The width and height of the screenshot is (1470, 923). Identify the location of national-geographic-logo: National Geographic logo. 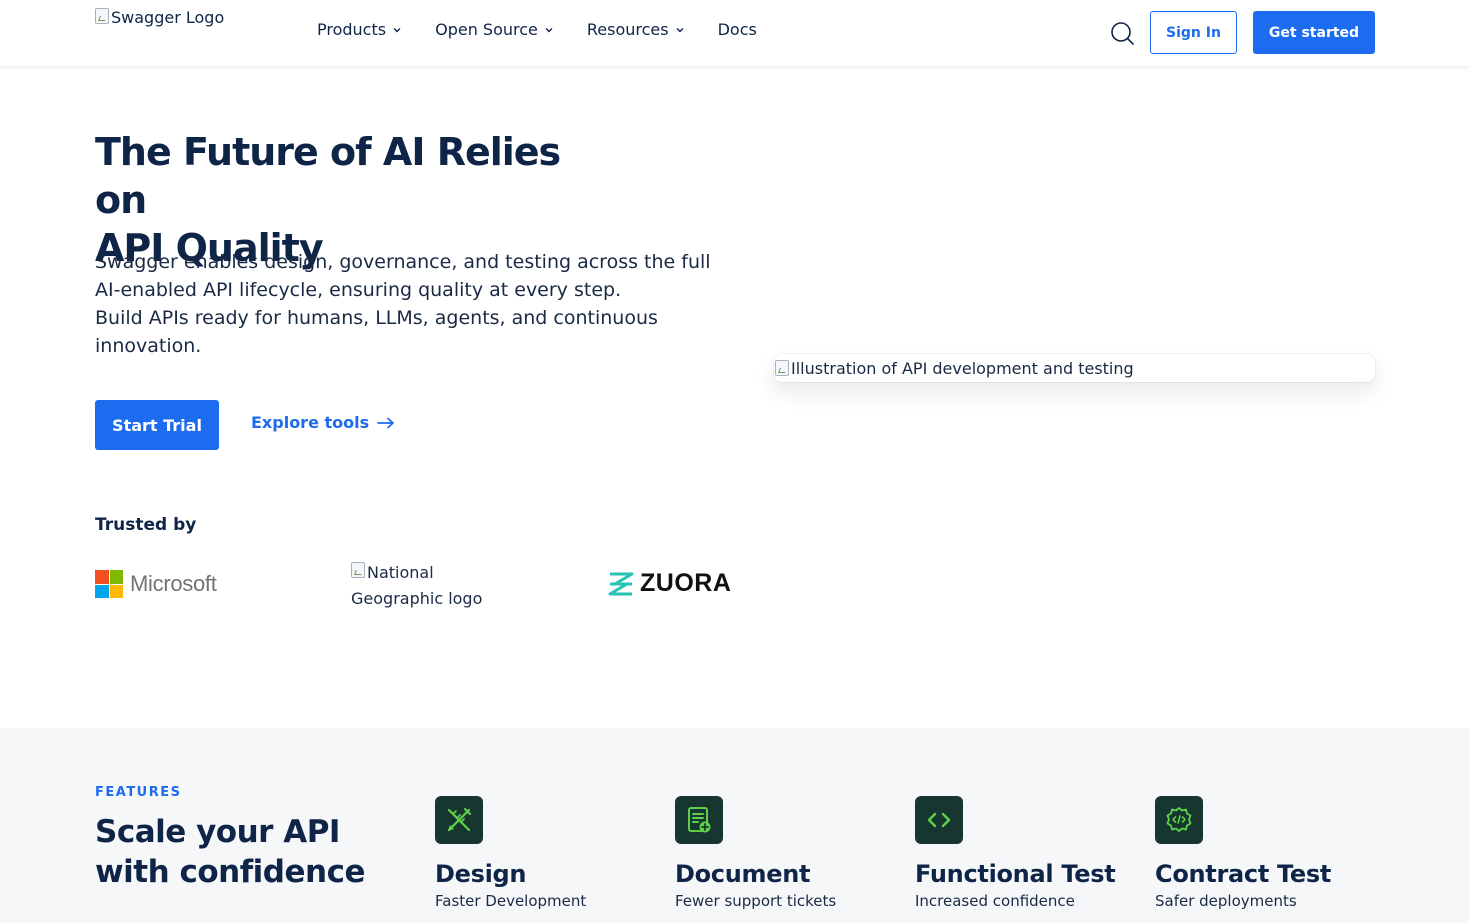
(421, 586).